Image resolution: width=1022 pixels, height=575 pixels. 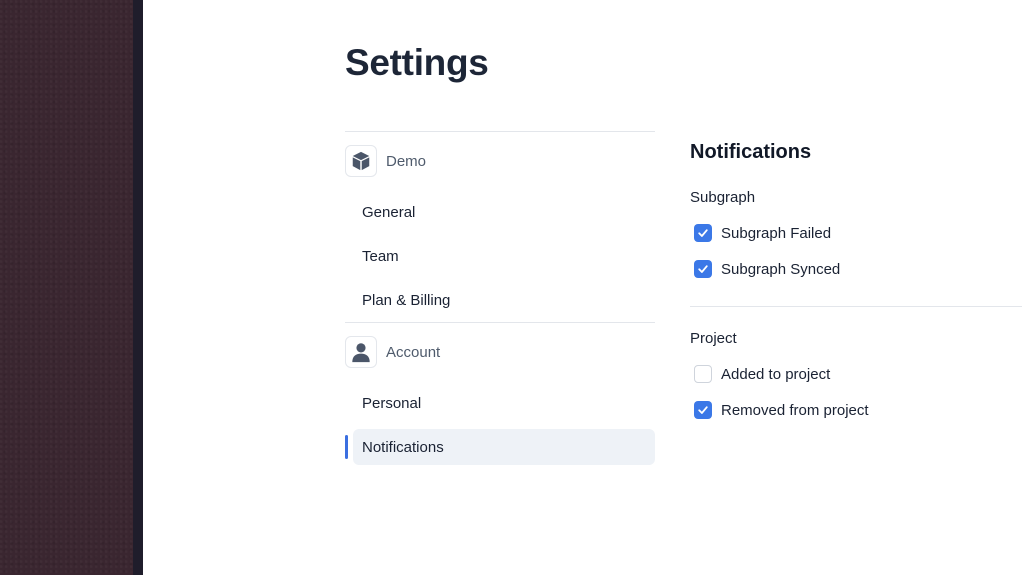 I want to click on group-divider, so click(x=856, y=306).